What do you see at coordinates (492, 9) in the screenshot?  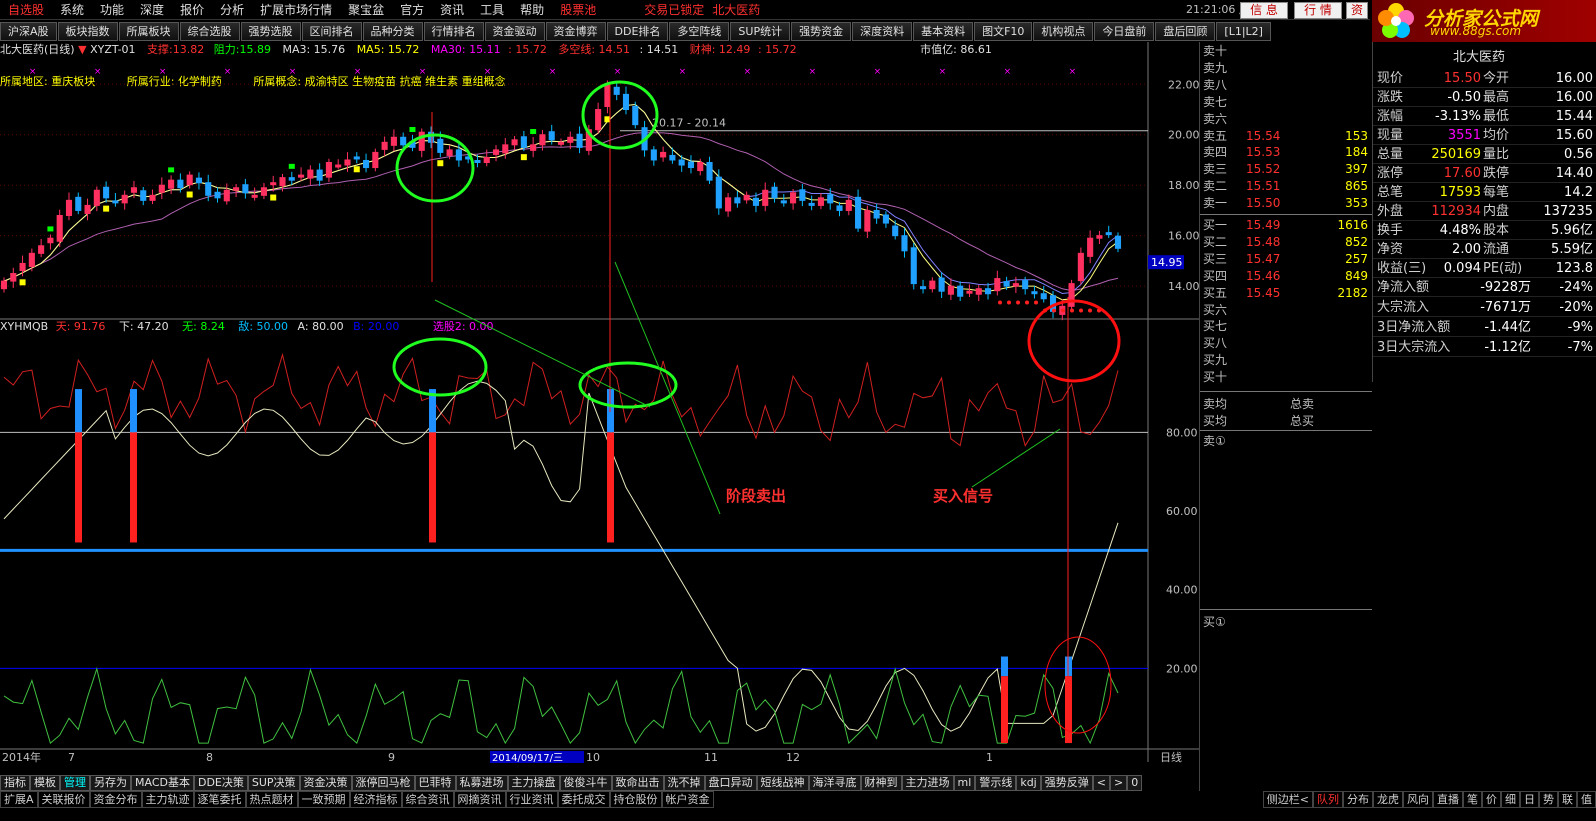 I see `menu-item-tools: 工具` at bounding box center [492, 9].